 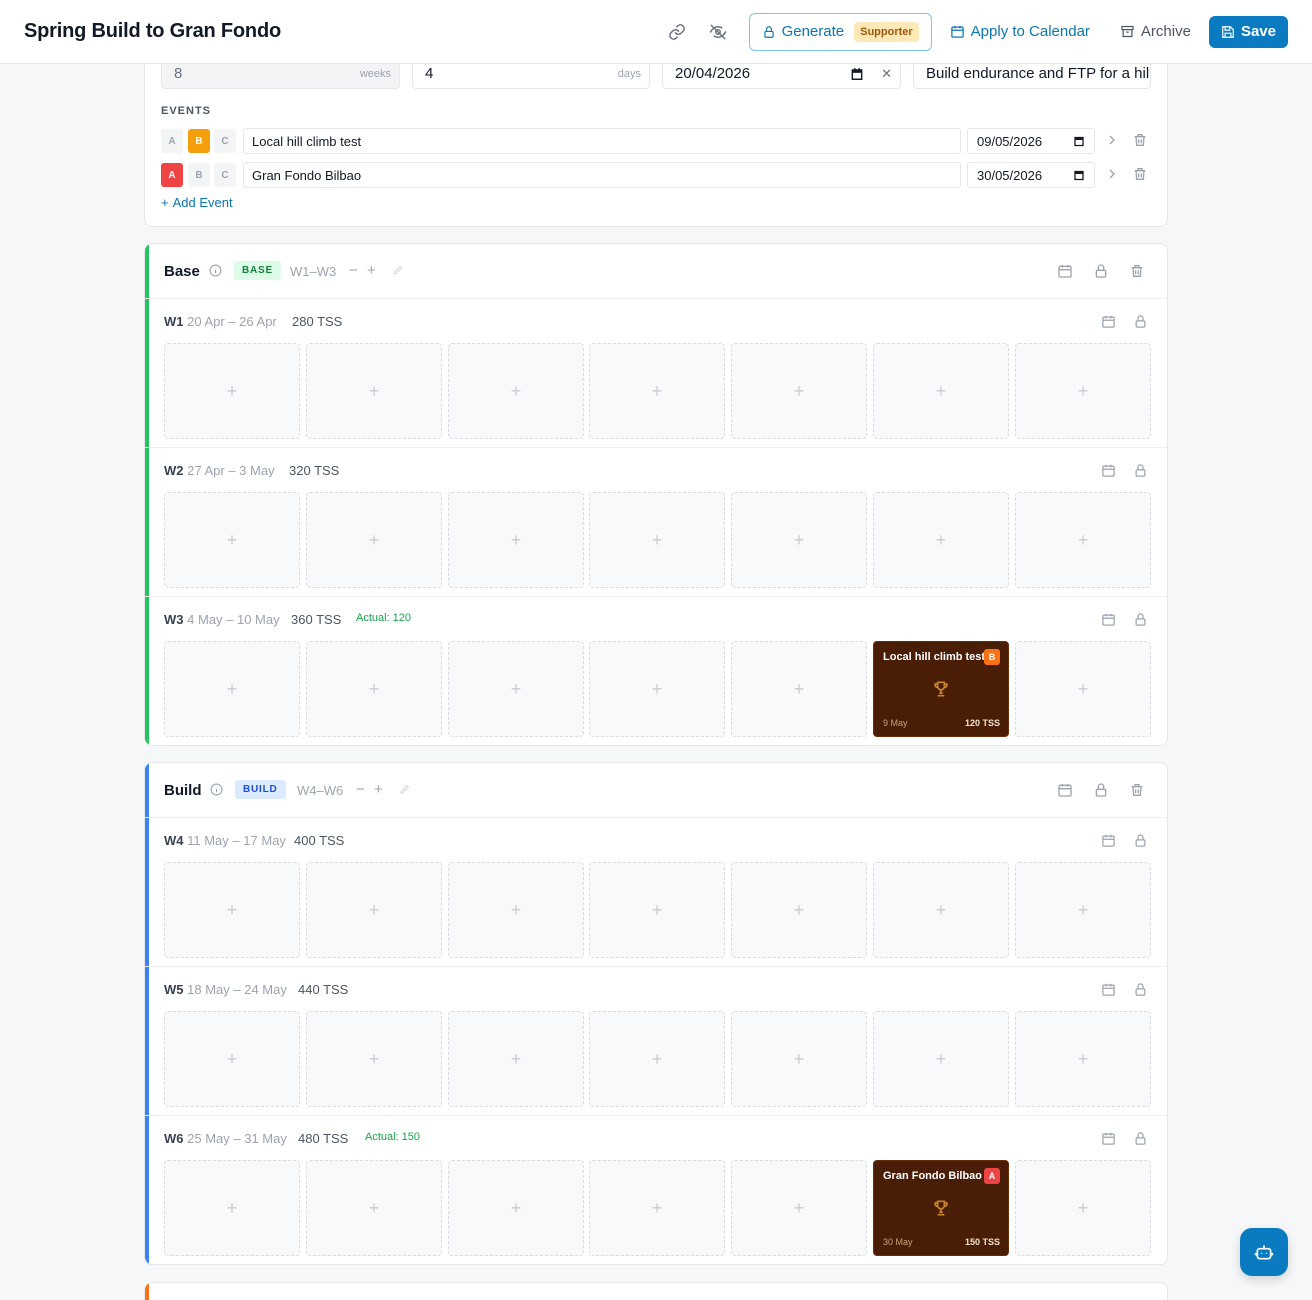 What do you see at coordinates (323, 989) in the screenshot?
I see `week-target-tss: 440 TSS` at bounding box center [323, 989].